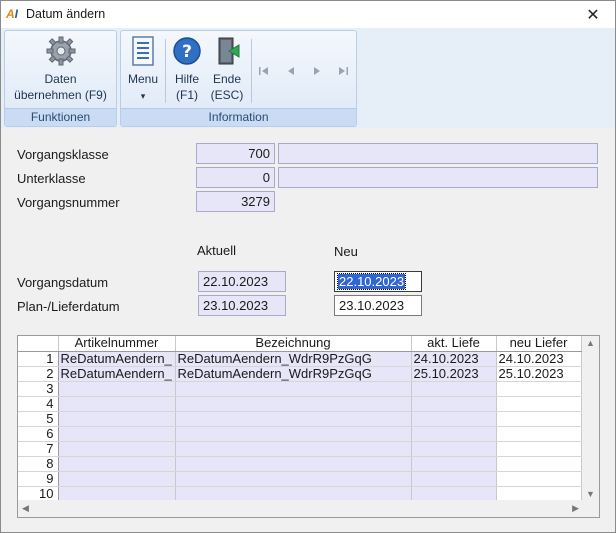 The image size is (616, 533). I want to click on ende-button: Ende (ESC), so click(227, 69).